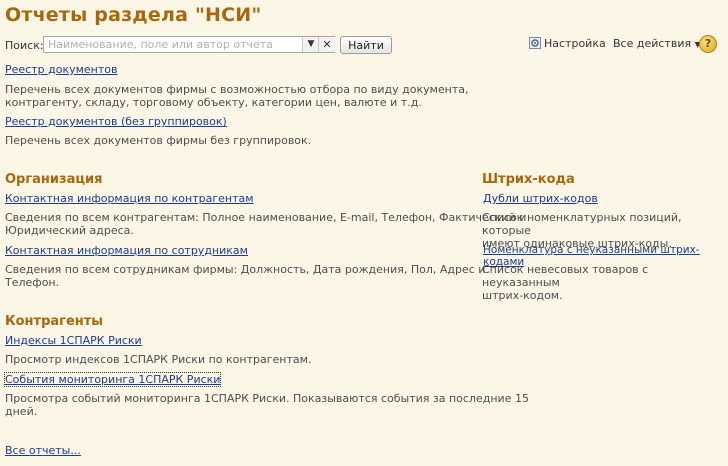  What do you see at coordinates (21, 411) in the screenshot?
I see `desc-line: дней.` at bounding box center [21, 411].